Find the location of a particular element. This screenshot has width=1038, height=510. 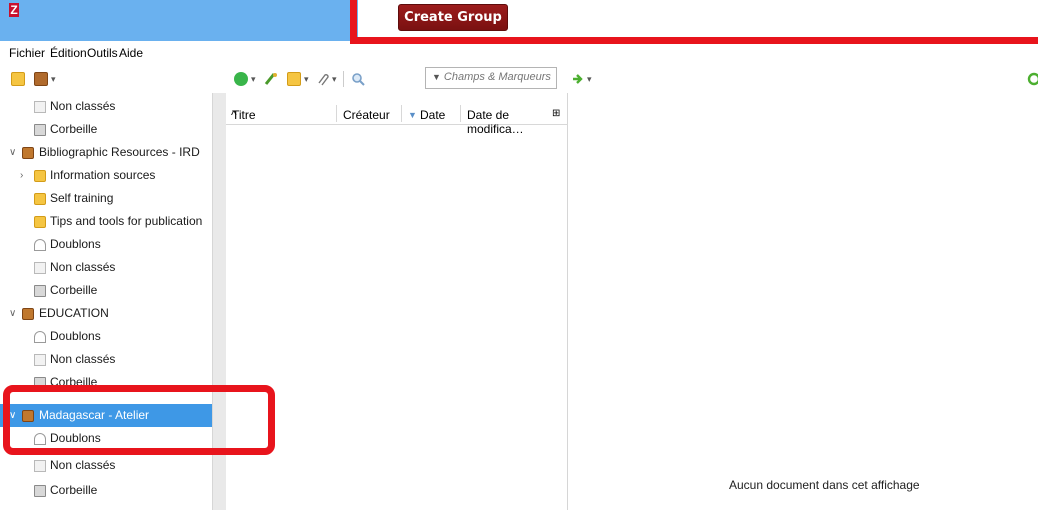

new-note-icon is located at coordinates (294, 79).